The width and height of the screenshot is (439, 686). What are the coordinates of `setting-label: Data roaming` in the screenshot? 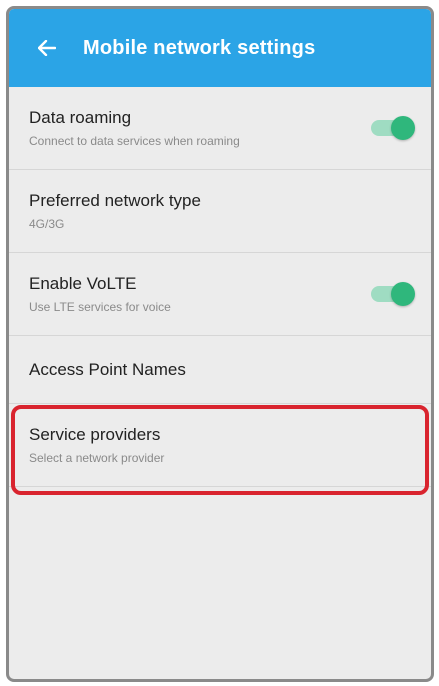 It's located at (80, 117).